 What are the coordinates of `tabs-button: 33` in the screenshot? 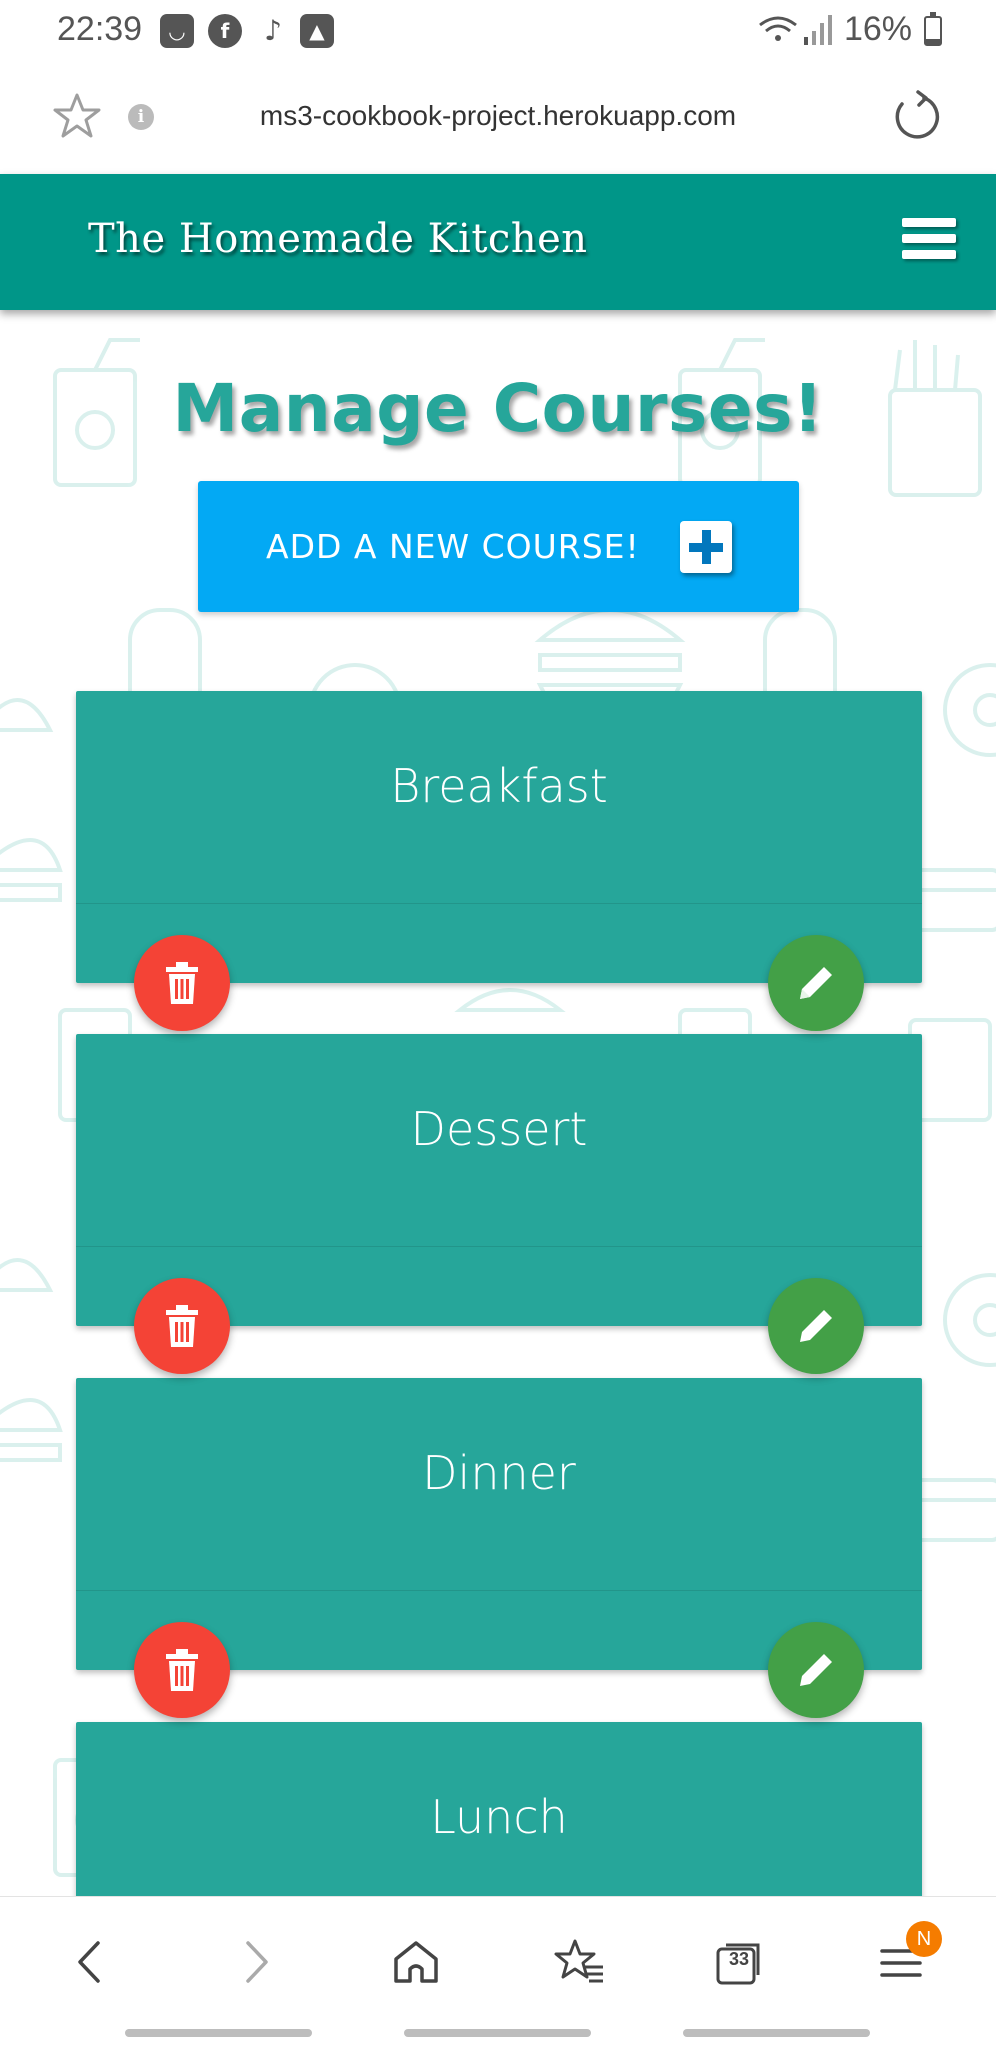 It's located at (739, 1962).